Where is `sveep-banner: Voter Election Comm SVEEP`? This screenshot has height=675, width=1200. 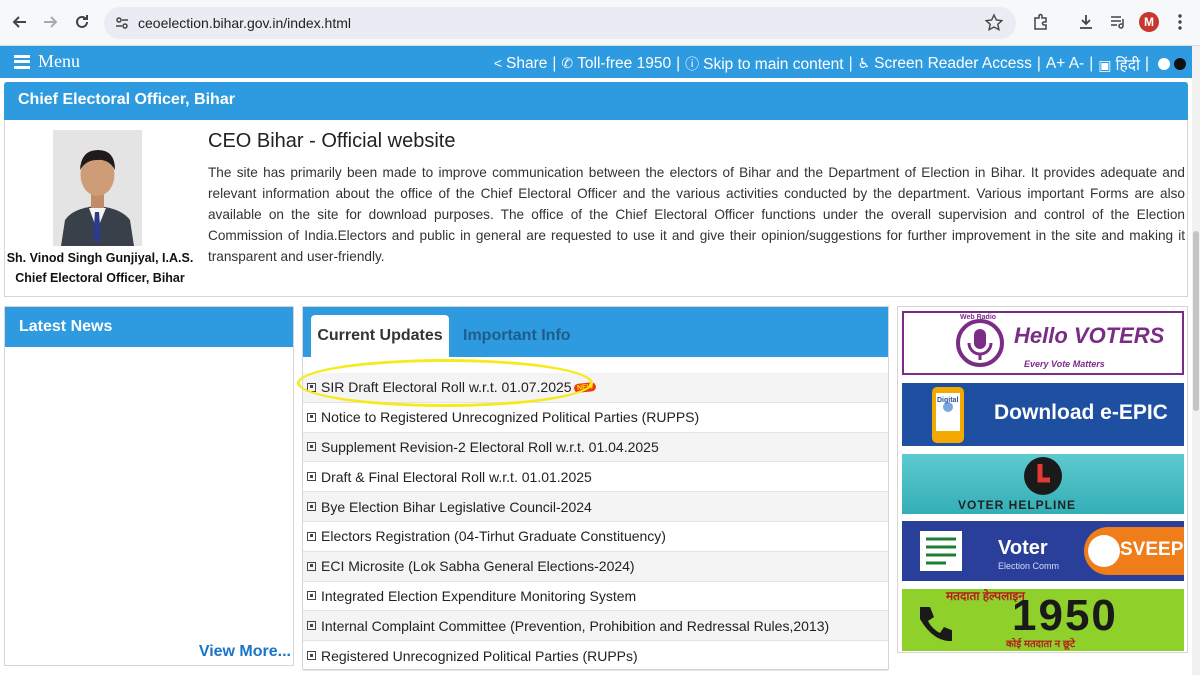 sveep-banner: Voter Election Comm SVEEP is located at coordinates (1043, 551).